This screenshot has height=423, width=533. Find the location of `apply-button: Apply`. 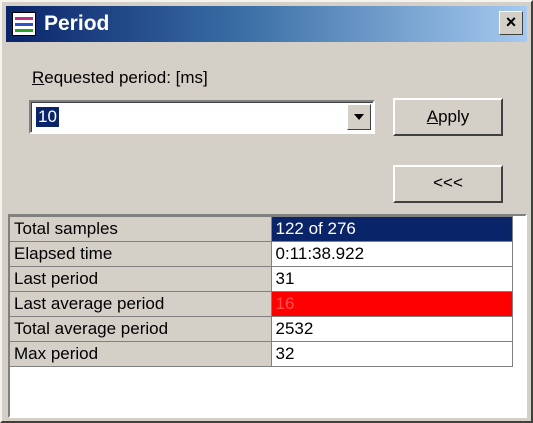

apply-button: Apply is located at coordinates (448, 117).